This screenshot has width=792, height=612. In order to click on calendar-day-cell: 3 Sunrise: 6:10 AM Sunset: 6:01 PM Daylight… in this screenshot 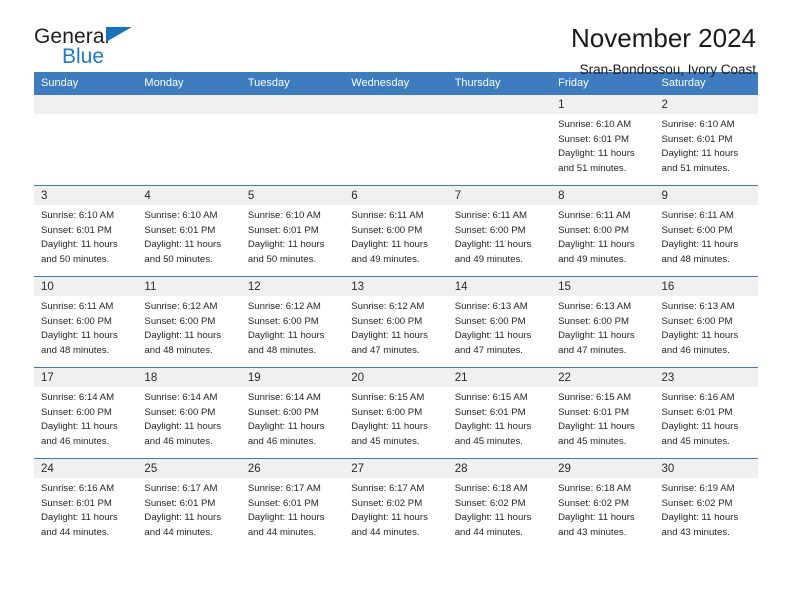, I will do `click(86, 231)`.